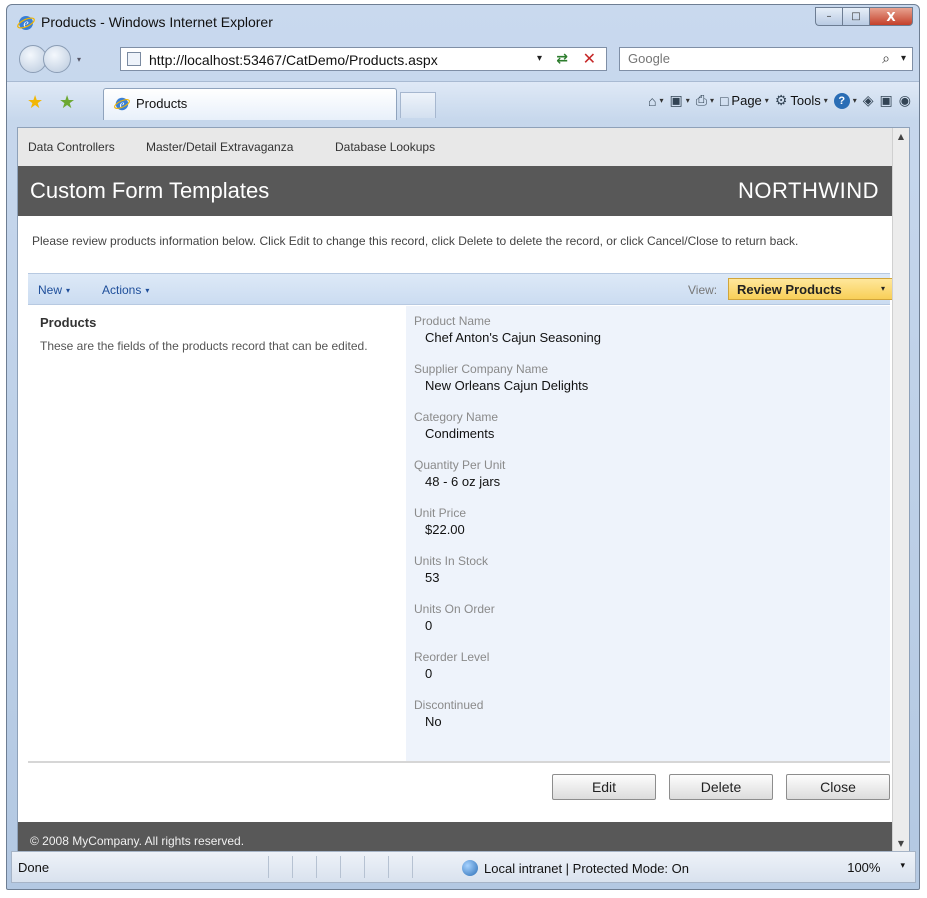 The image size is (927, 898). What do you see at coordinates (449, 705) in the screenshot?
I see `field-label: Discontinued` at bounding box center [449, 705].